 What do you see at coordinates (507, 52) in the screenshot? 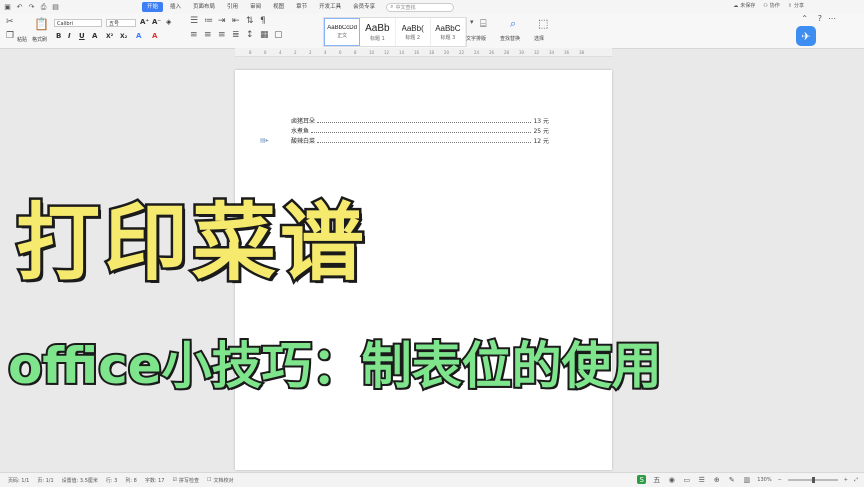
I see `ruler-tick: 28` at bounding box center [507, 52].